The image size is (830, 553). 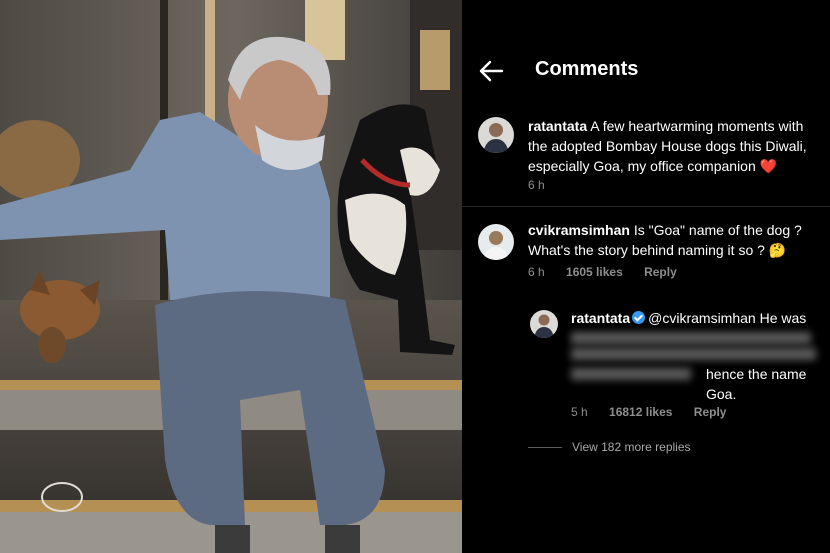 What do you see at coordinates (609, 447) in the screenshot?
I see `view-more-replies: View 182 more replies` at bounding box center [609, 447].